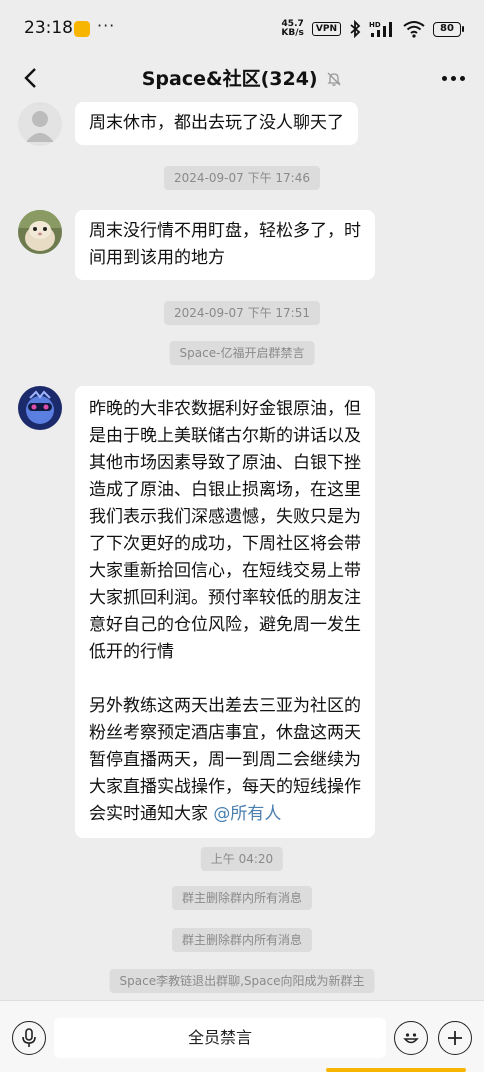 The width and height of the screenshot is (484, 1072). What do you see at coordinates (40, 124) in the screenshot?
I see `avatar-default-user` at bounding box center [40, 124].